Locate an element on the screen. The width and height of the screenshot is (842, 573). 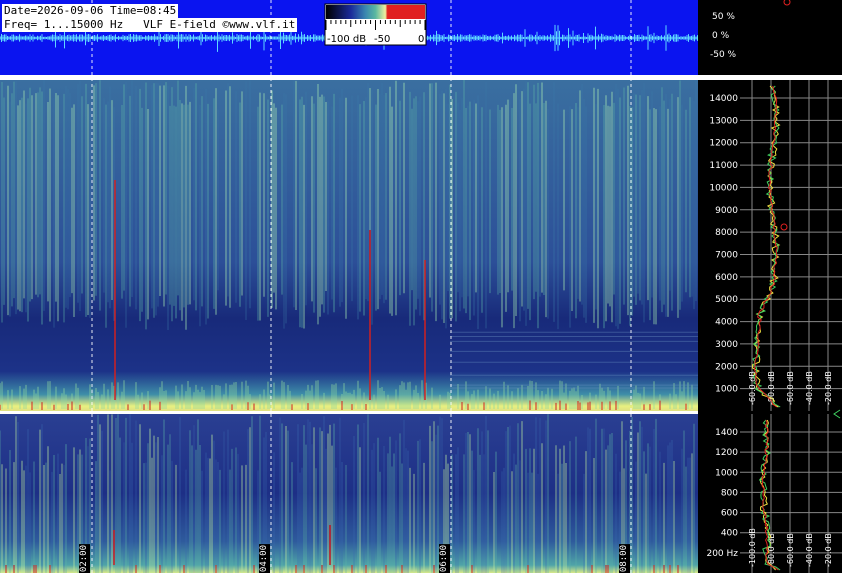
frequency-label: 1200 is located at coordinates (726, 453).